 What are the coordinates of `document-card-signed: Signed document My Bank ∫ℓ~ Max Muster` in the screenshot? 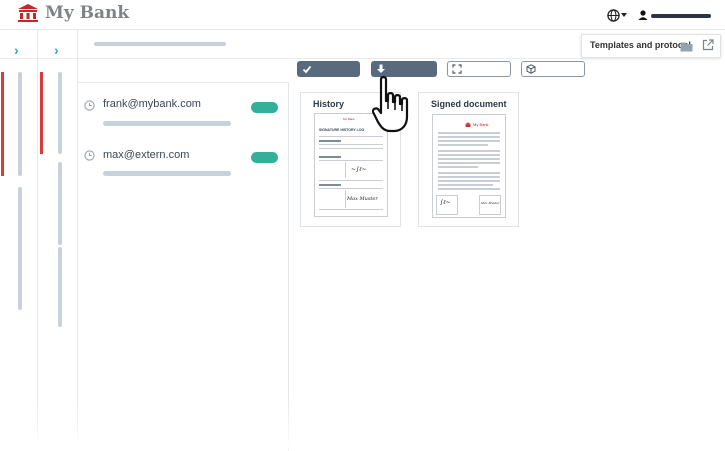 It's located at (468, 159).